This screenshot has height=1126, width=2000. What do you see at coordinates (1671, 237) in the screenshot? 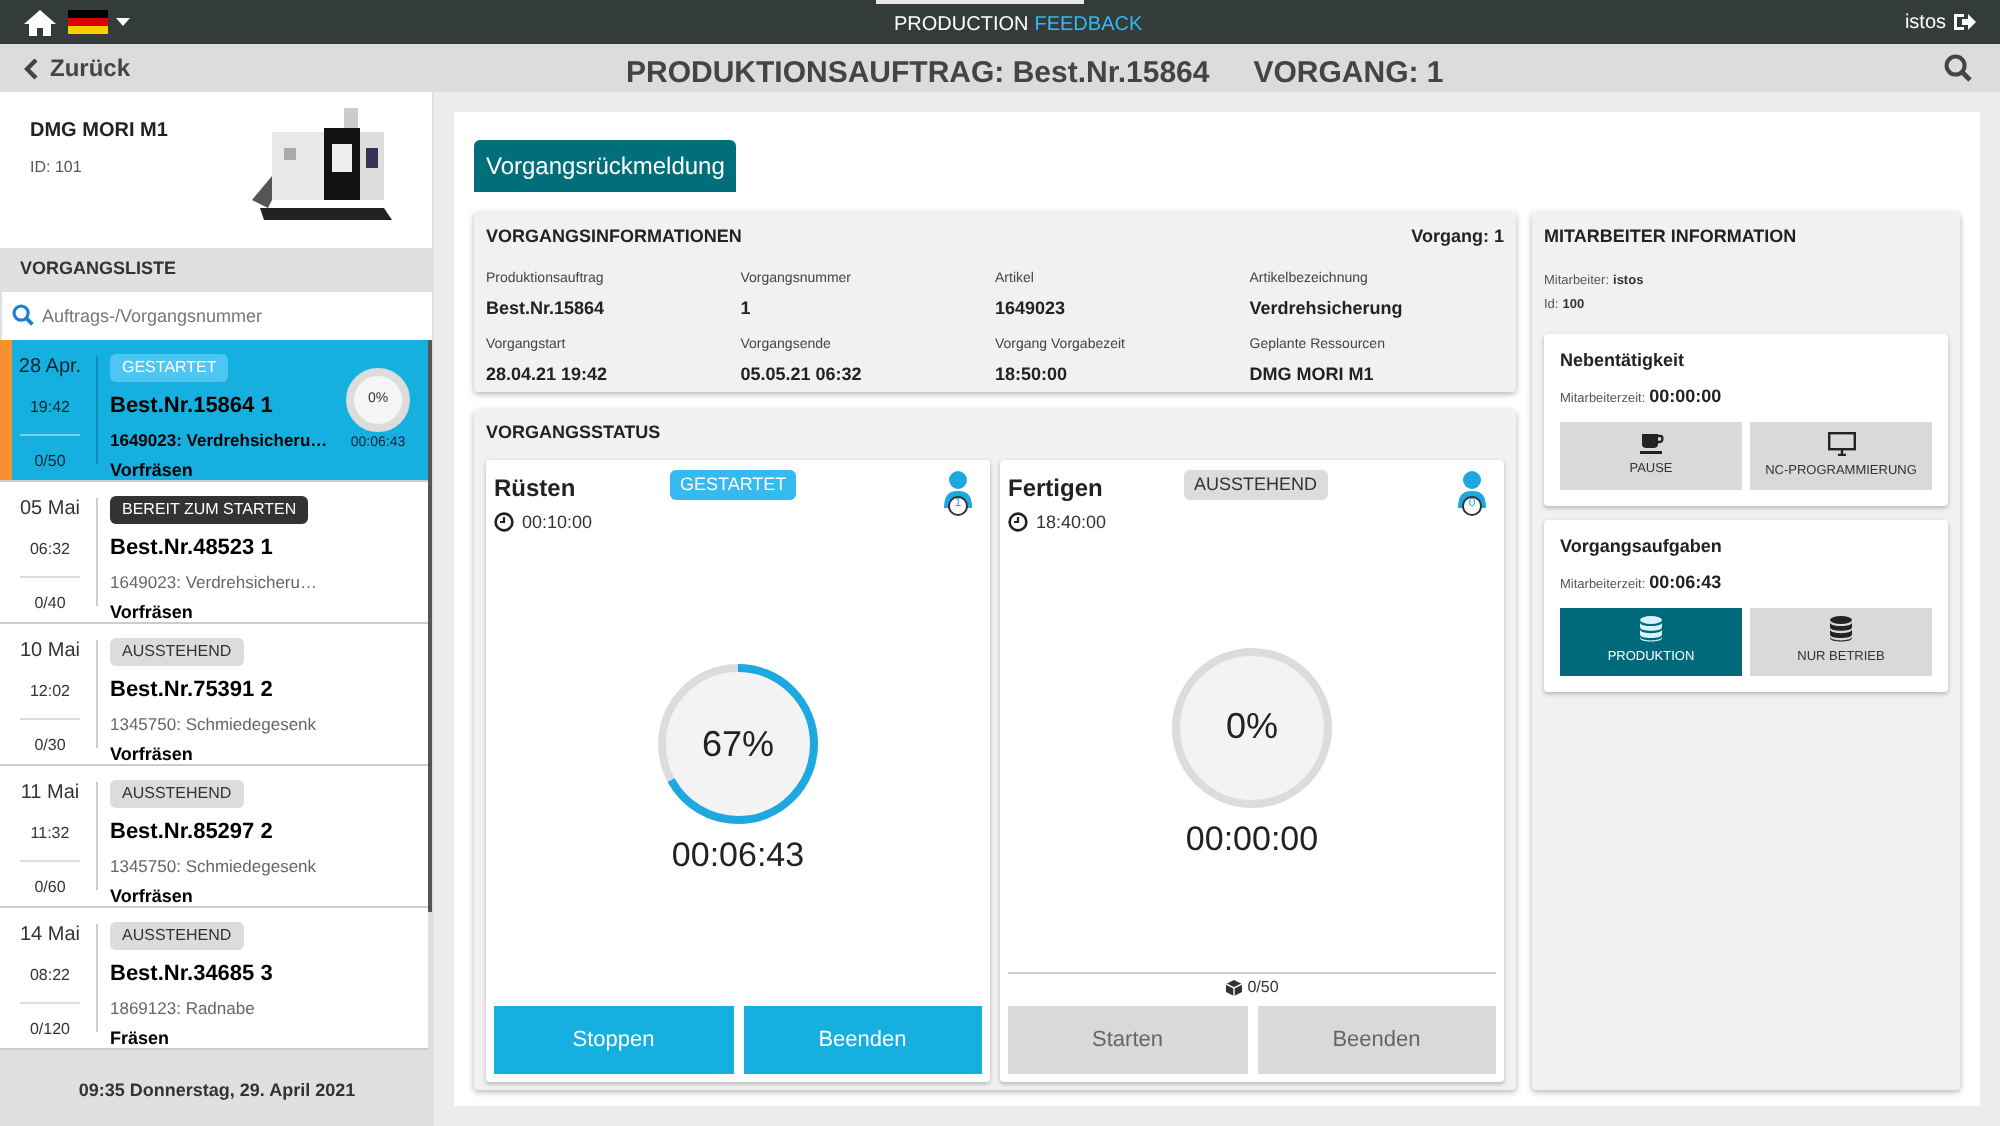
I see `card-title: MITARBEITER INFORMATION` at bounding box center [1671, 237].